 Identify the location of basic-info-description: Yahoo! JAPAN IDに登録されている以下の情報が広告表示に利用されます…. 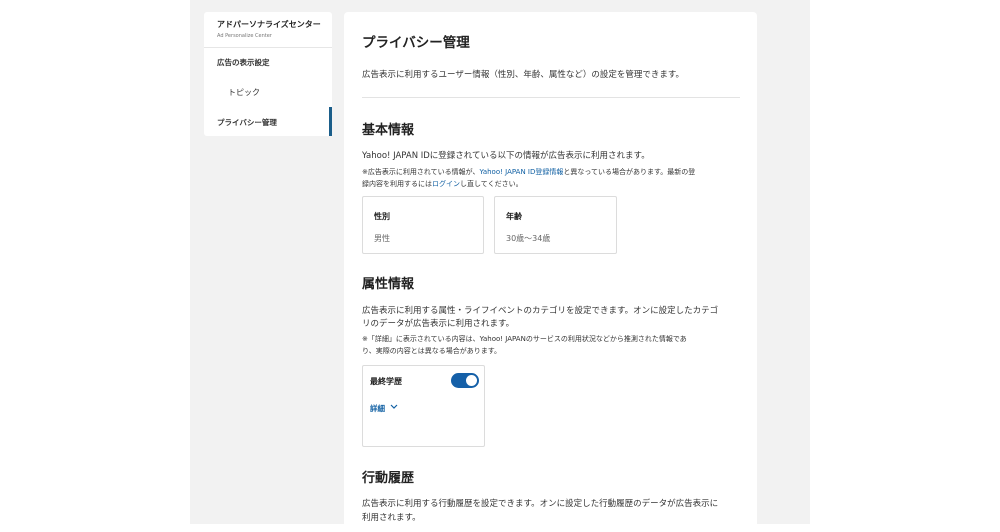
(506, 156).